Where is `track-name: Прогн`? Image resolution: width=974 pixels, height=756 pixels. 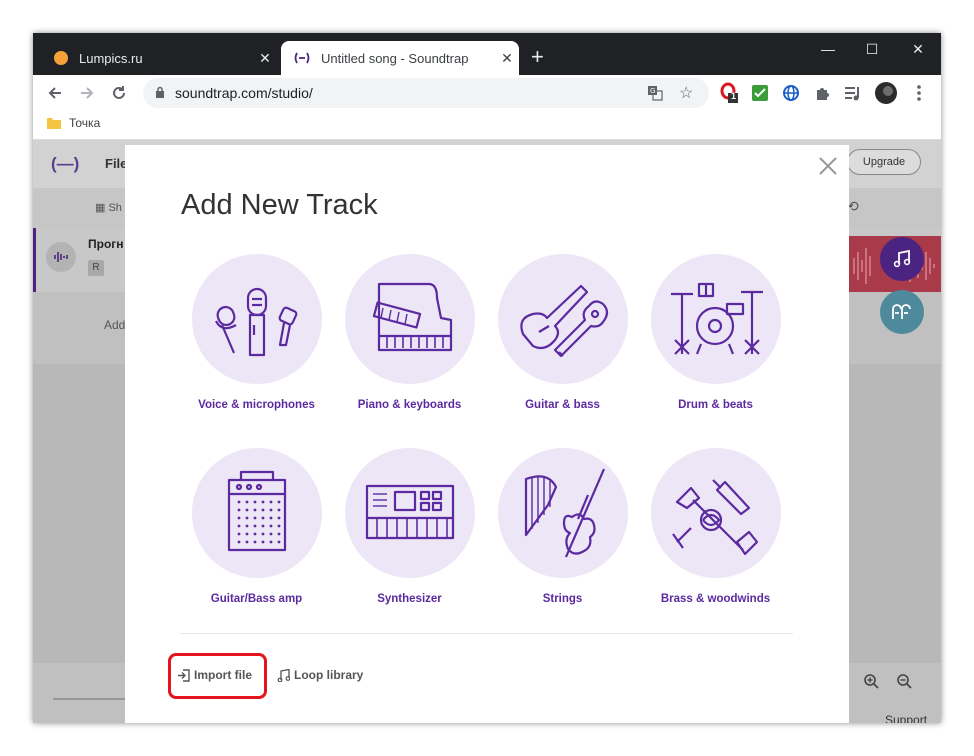 track-name: Прогн is located at coordinates (106, 244).